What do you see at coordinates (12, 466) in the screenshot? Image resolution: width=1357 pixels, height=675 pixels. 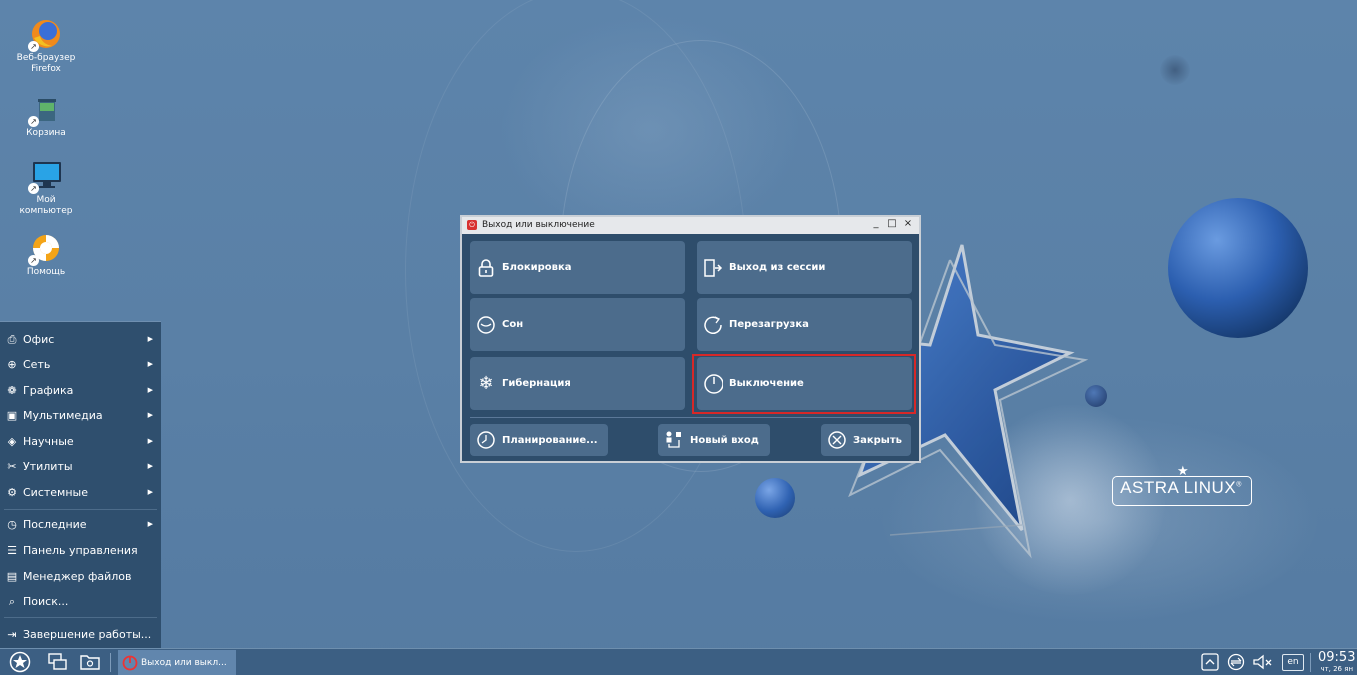 I see `tools-icon: ✂` at bounding box center [12, 466].